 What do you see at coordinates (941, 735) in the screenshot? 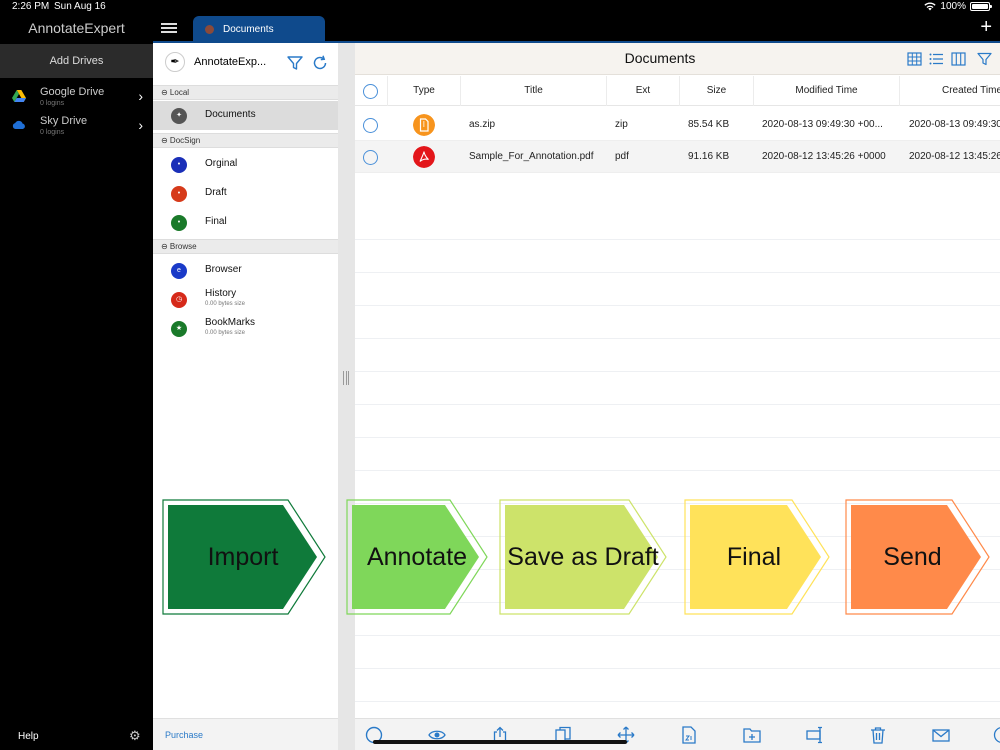
I see `mail-icon` at bounding box center [941, 735].